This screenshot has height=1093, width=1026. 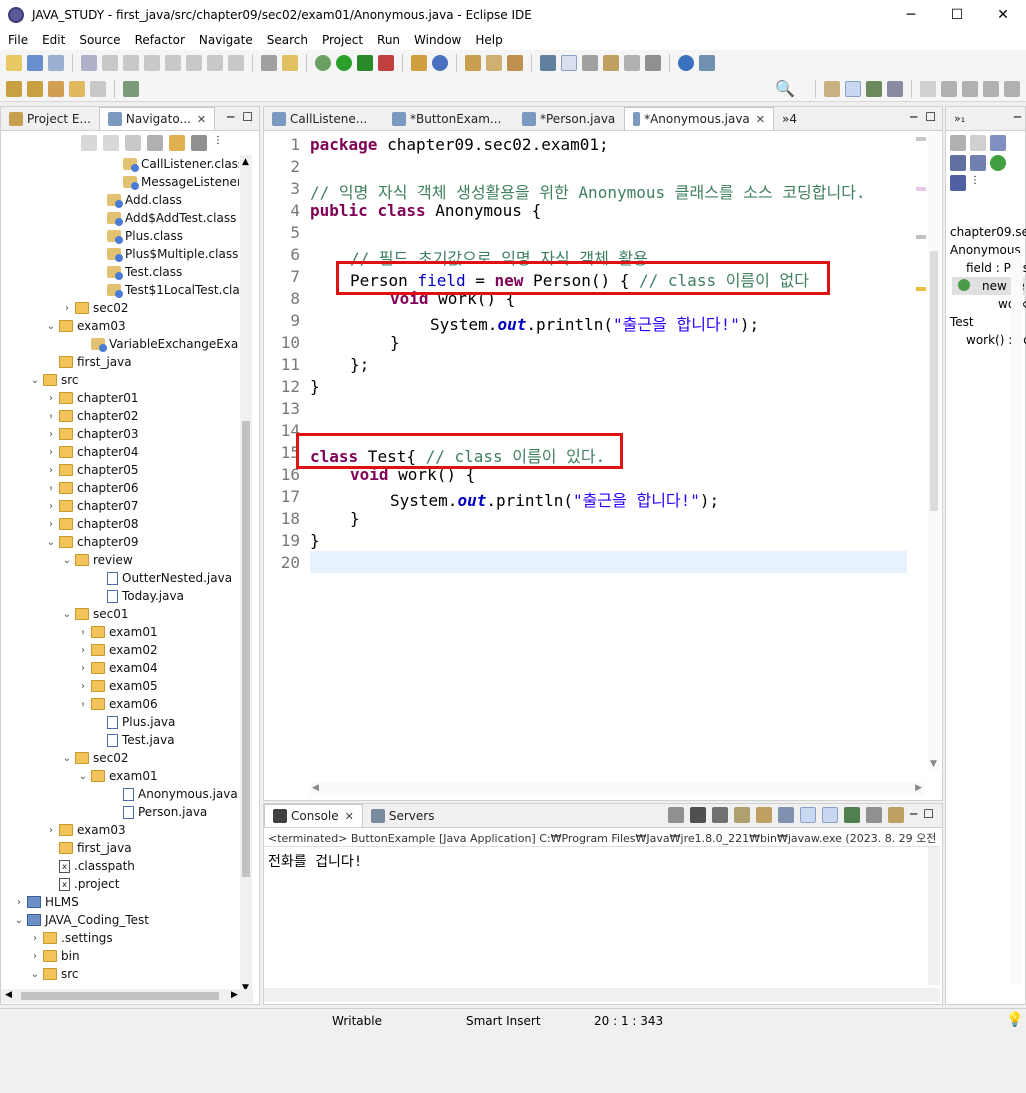 What do you see at coordinates (830, 815) in the screenshot?
I see `show-stderr-icon` at bounding box center [830, 815].